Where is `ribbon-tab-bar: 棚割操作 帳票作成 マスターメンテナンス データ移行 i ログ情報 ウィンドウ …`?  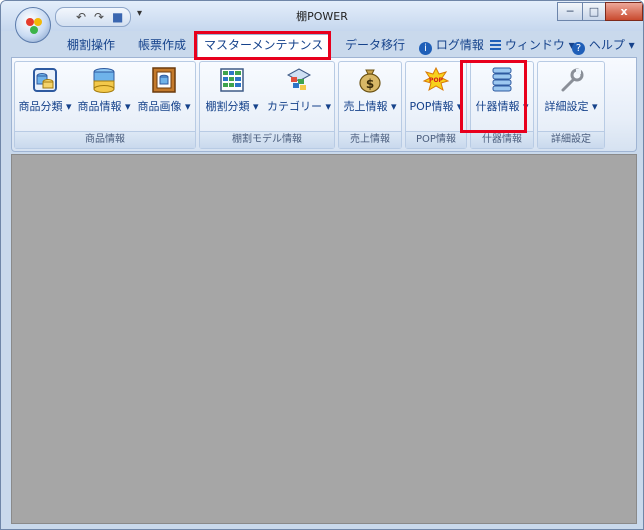
ribbon-tab-bar: 棚割操作 帳票作成 マスターメンテナンス データ移行 i ログ情報 ウィンドウ … is located at coordinates (322, 44).